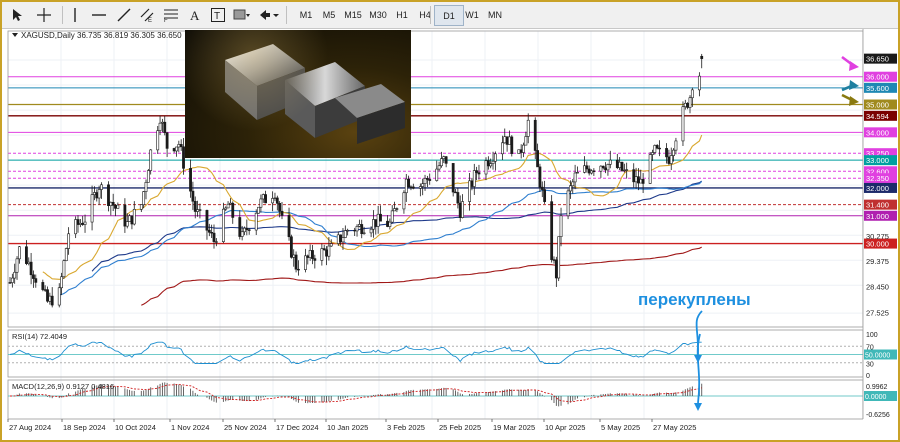 This screenshot has width=900, height=442. What do you see at coordinates (877, 356) in the screenshot?
I see `rsi-level-label: 50.0000` at bounding box center [877, 356].